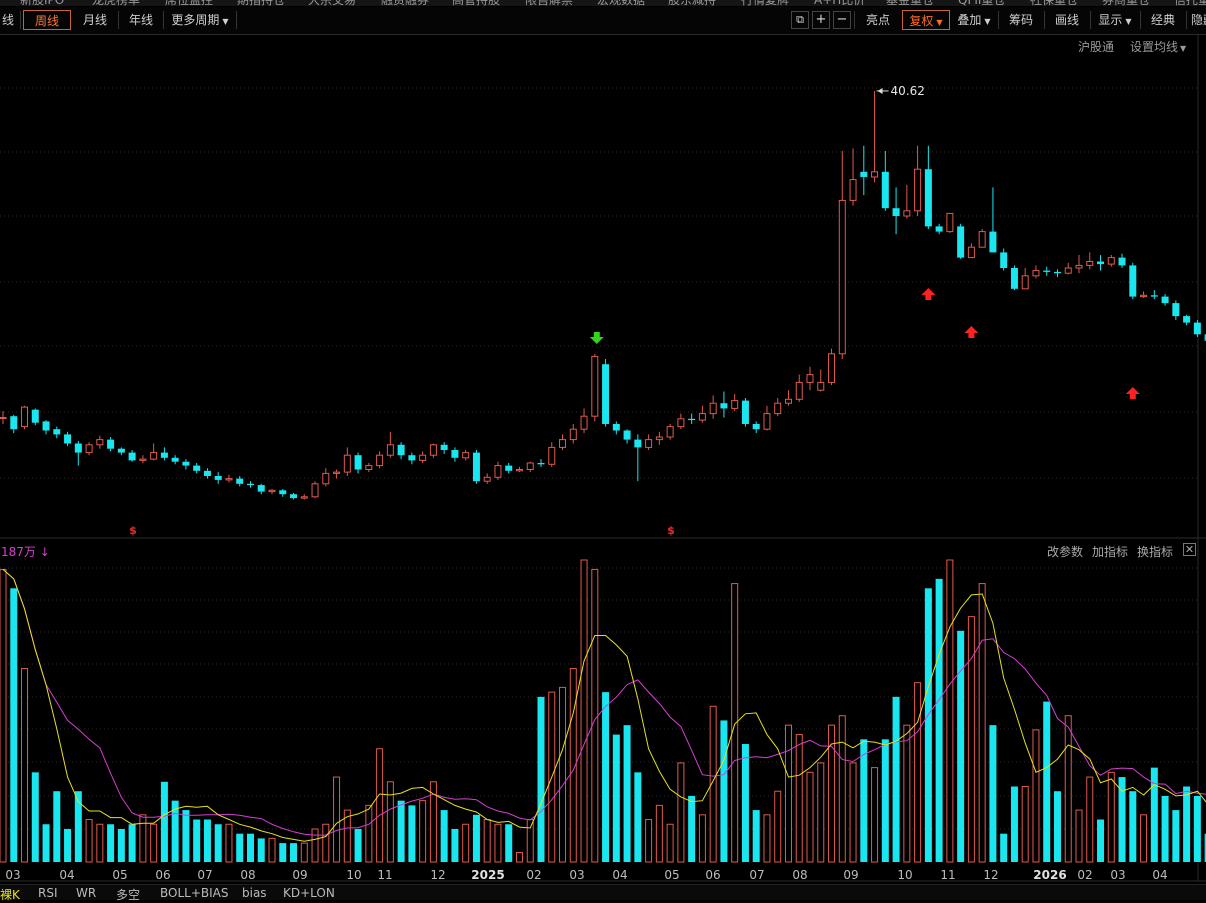 This screenshot has width=1206, height=903. Describe the element at coordinates (1065, 551) in the screenshot. I see `change-params-button: 改参数` at that location.